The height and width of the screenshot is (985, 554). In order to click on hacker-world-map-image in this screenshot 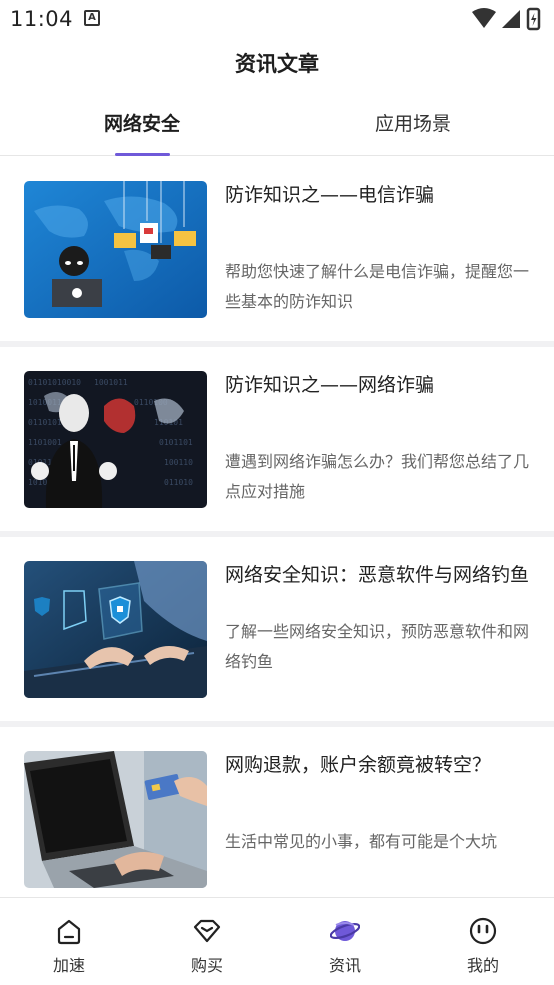, I will do `click(115, 249)`.